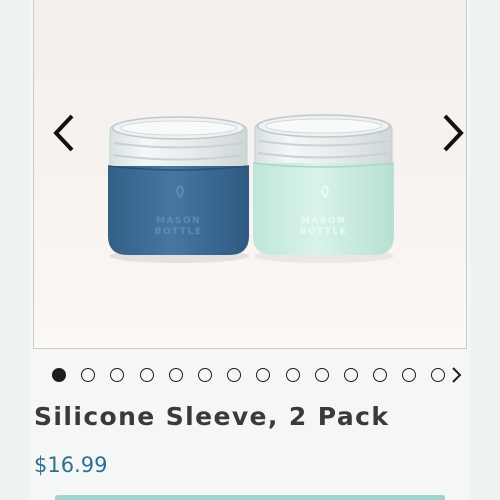 This screenshot has width=500, height=500. I want to click on gallery-prev-button, so click(64, 133).